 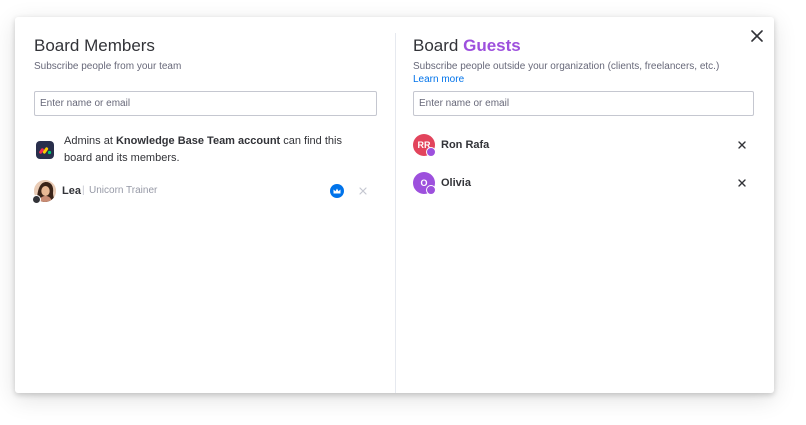 What do you see at coordinates (465, 145) in the screenshot?
I see `guest-name: Ron Rafa` at bounding box center [465, 145].